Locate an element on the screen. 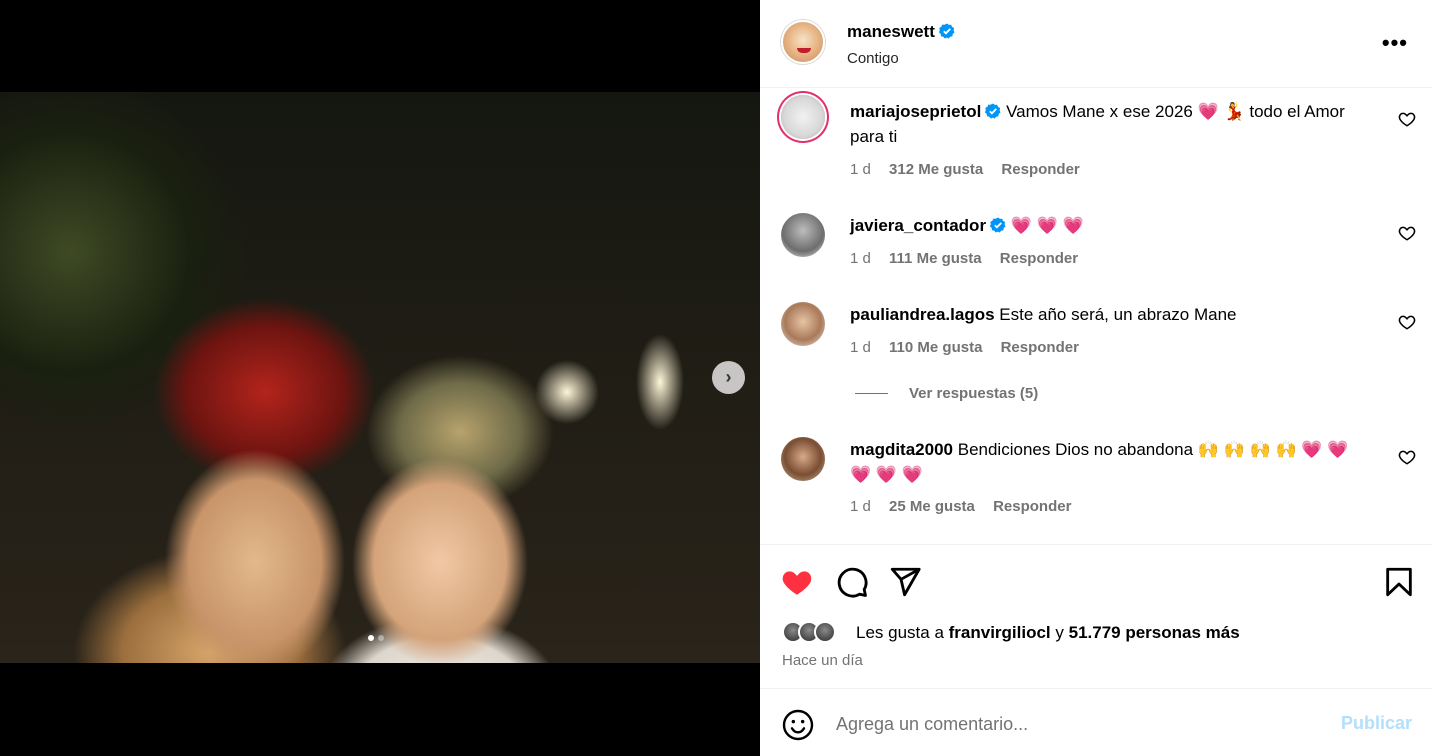 This screenshot has width=1432, height=756. likes-prefix: Les gusta a is located at coordinates (902, 632).